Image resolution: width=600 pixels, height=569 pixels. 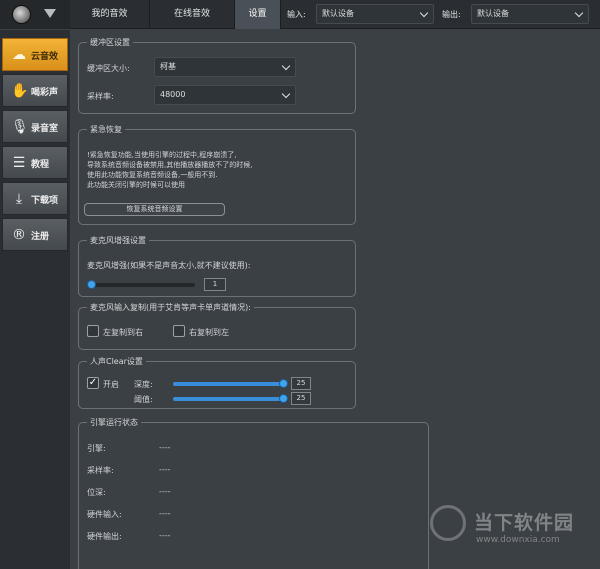 I want to click on book-icon: ☰, so click(x=19, y=163).